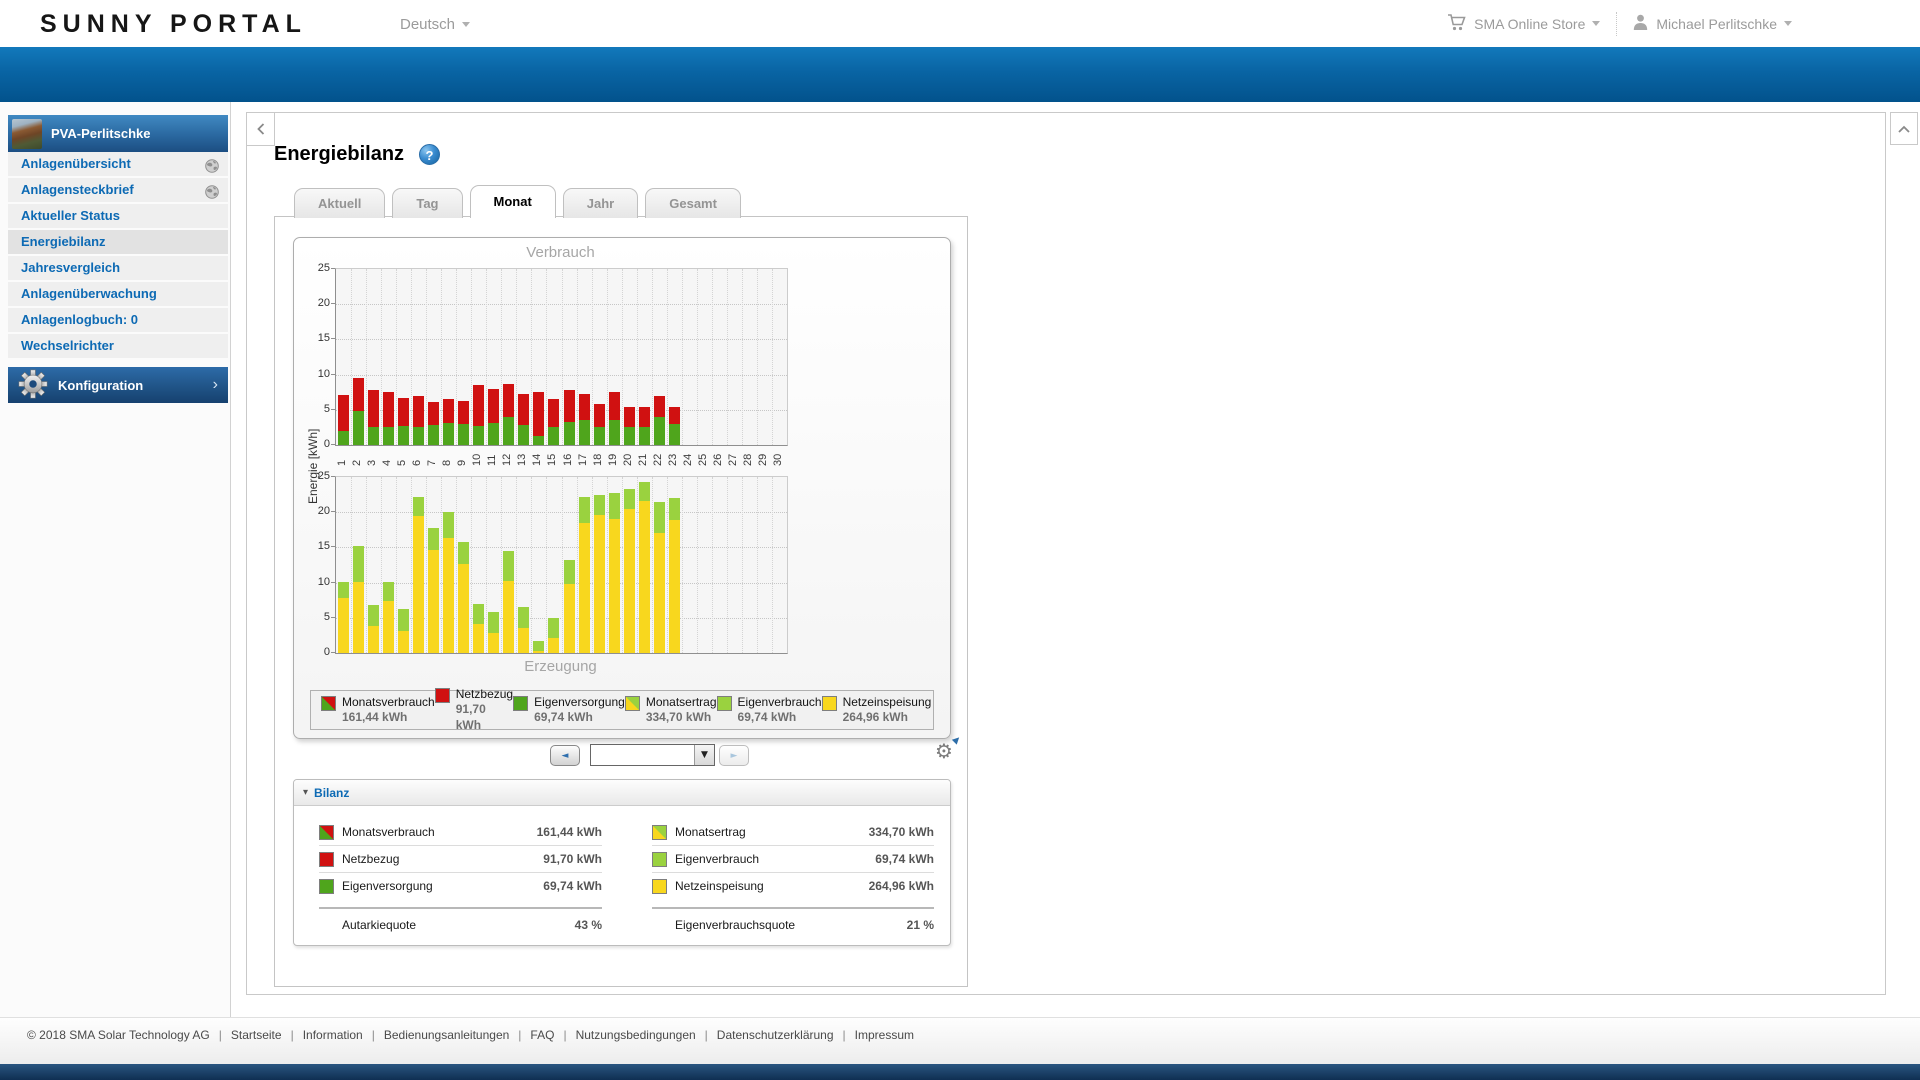  I want to click on x-tick-label: 5, so click(402, 462).